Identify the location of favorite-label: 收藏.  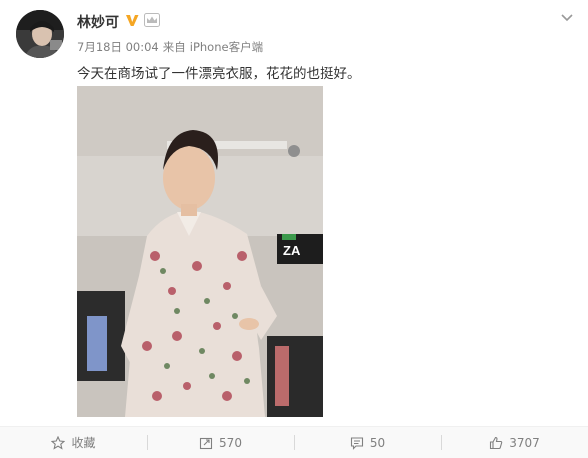
(83, 443).